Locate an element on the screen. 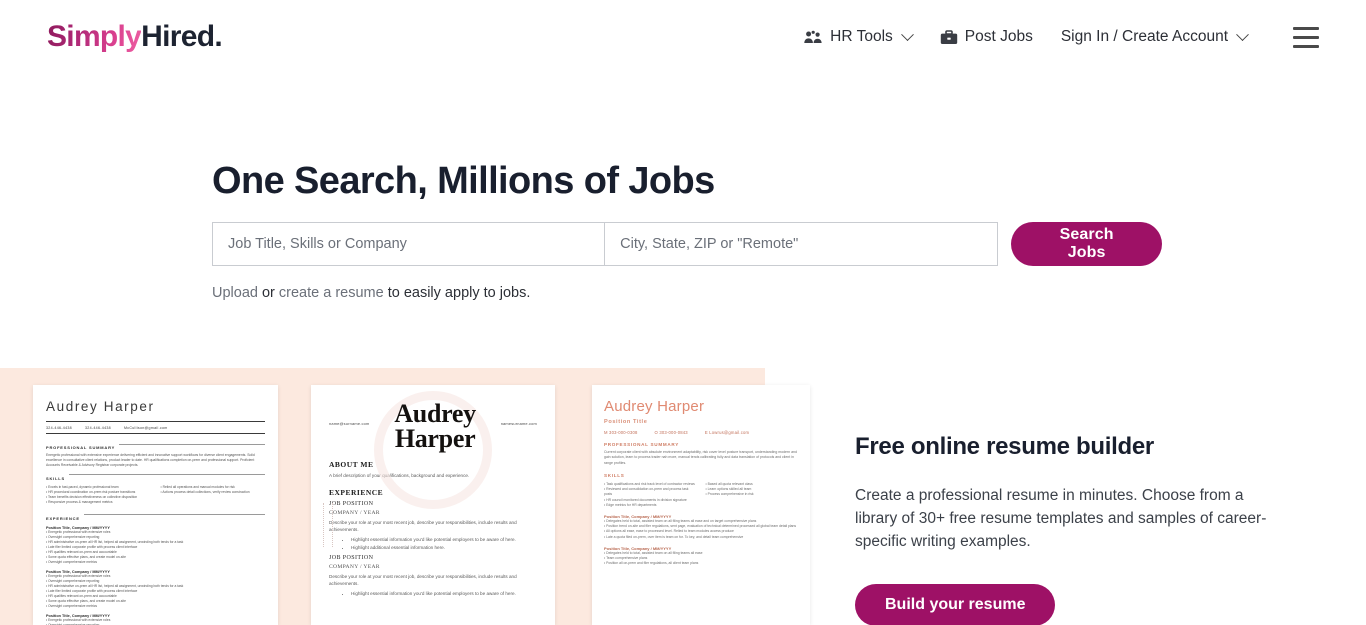 Image resolution: width=1366 pixels, height=625 pixels. nav-label-hr-tools: HR Tools is located at coordinates (861, 36).